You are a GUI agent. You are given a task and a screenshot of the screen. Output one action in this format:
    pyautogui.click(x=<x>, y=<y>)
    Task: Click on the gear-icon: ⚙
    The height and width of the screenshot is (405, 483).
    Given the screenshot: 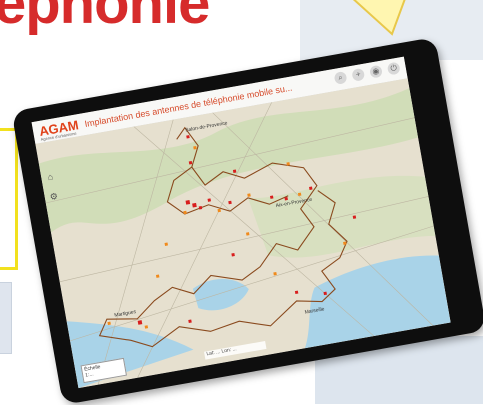 What is the action you would take?
    pyautogui.click(x=54, y=197)
    